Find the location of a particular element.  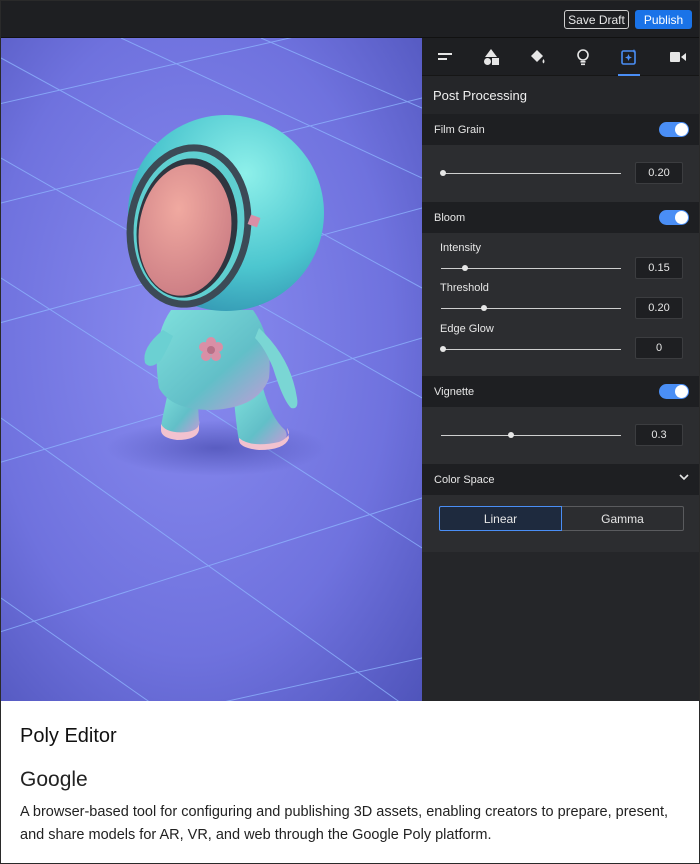

film-grain-toggle is located at coordinates (674, 129).